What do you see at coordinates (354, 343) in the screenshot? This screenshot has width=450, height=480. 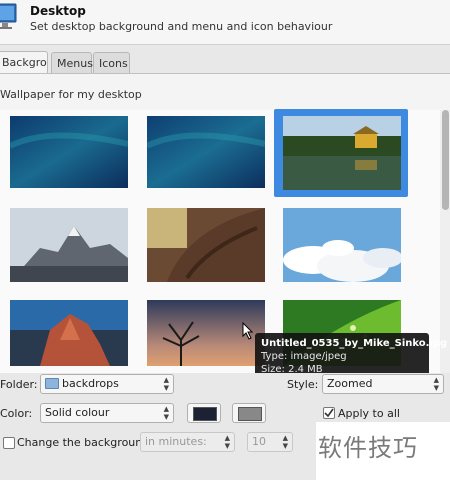 I see `tooltip-filename: Untitled_0535_by_Mike_Sinko.jpg` at bounding box center [354, 343].